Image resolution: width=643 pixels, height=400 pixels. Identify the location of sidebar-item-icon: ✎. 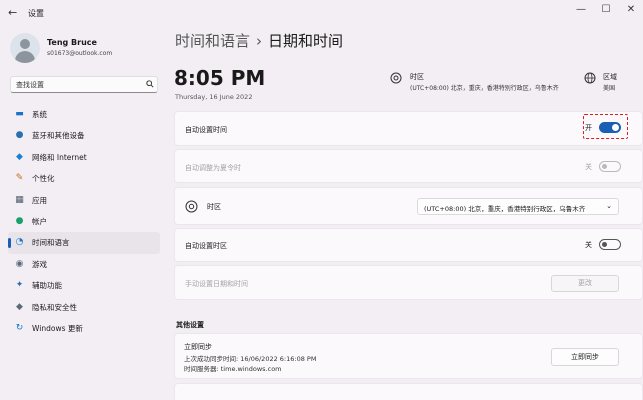
(19, 178).